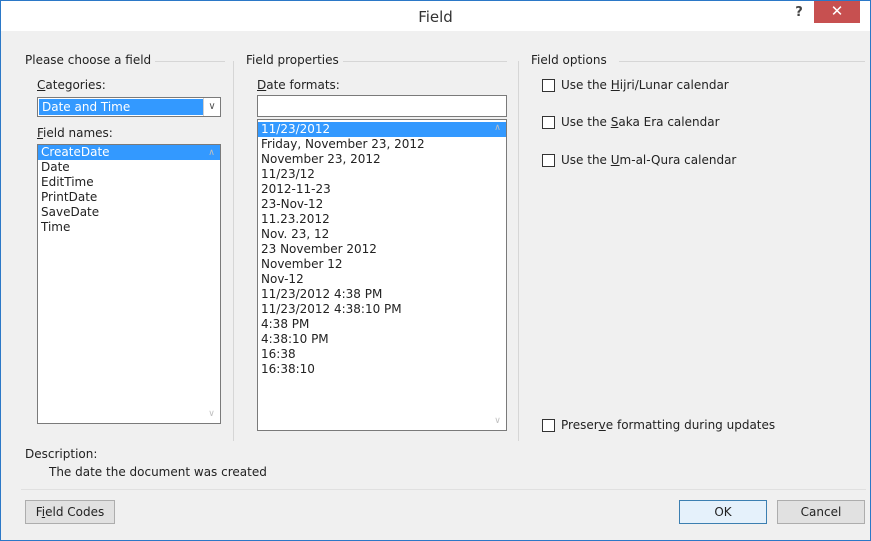 The height and width of the screenshot is (541, 871). What do you see at coordinates (382, 219) in the screenshot?
I see `list-item: 11.23.2012` at bounding box center [382, 219].